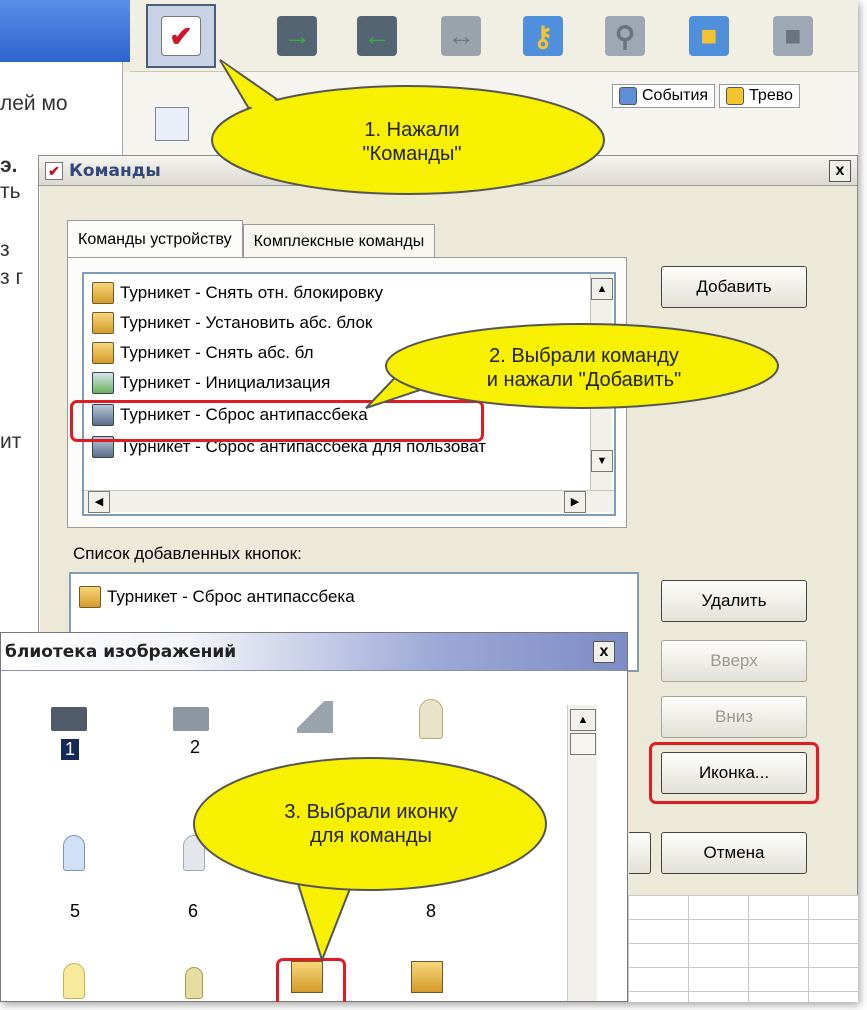  I want to click on bulb-blue-icon, so click(74, 853).